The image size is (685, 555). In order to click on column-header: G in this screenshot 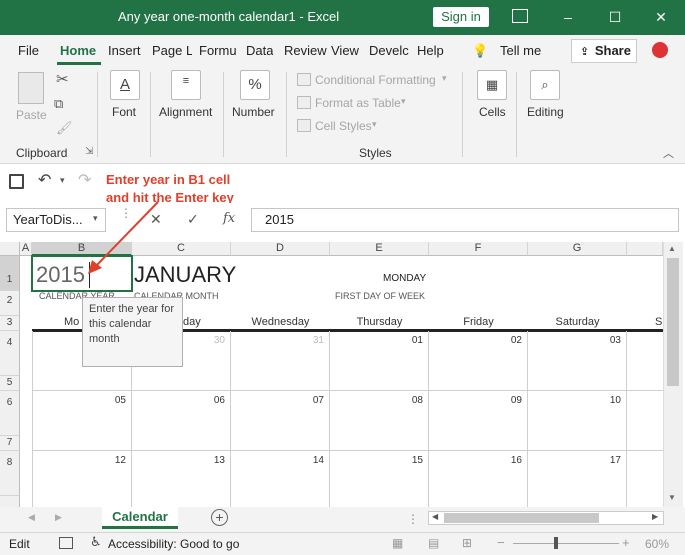, I will do `click(577, 249)`.